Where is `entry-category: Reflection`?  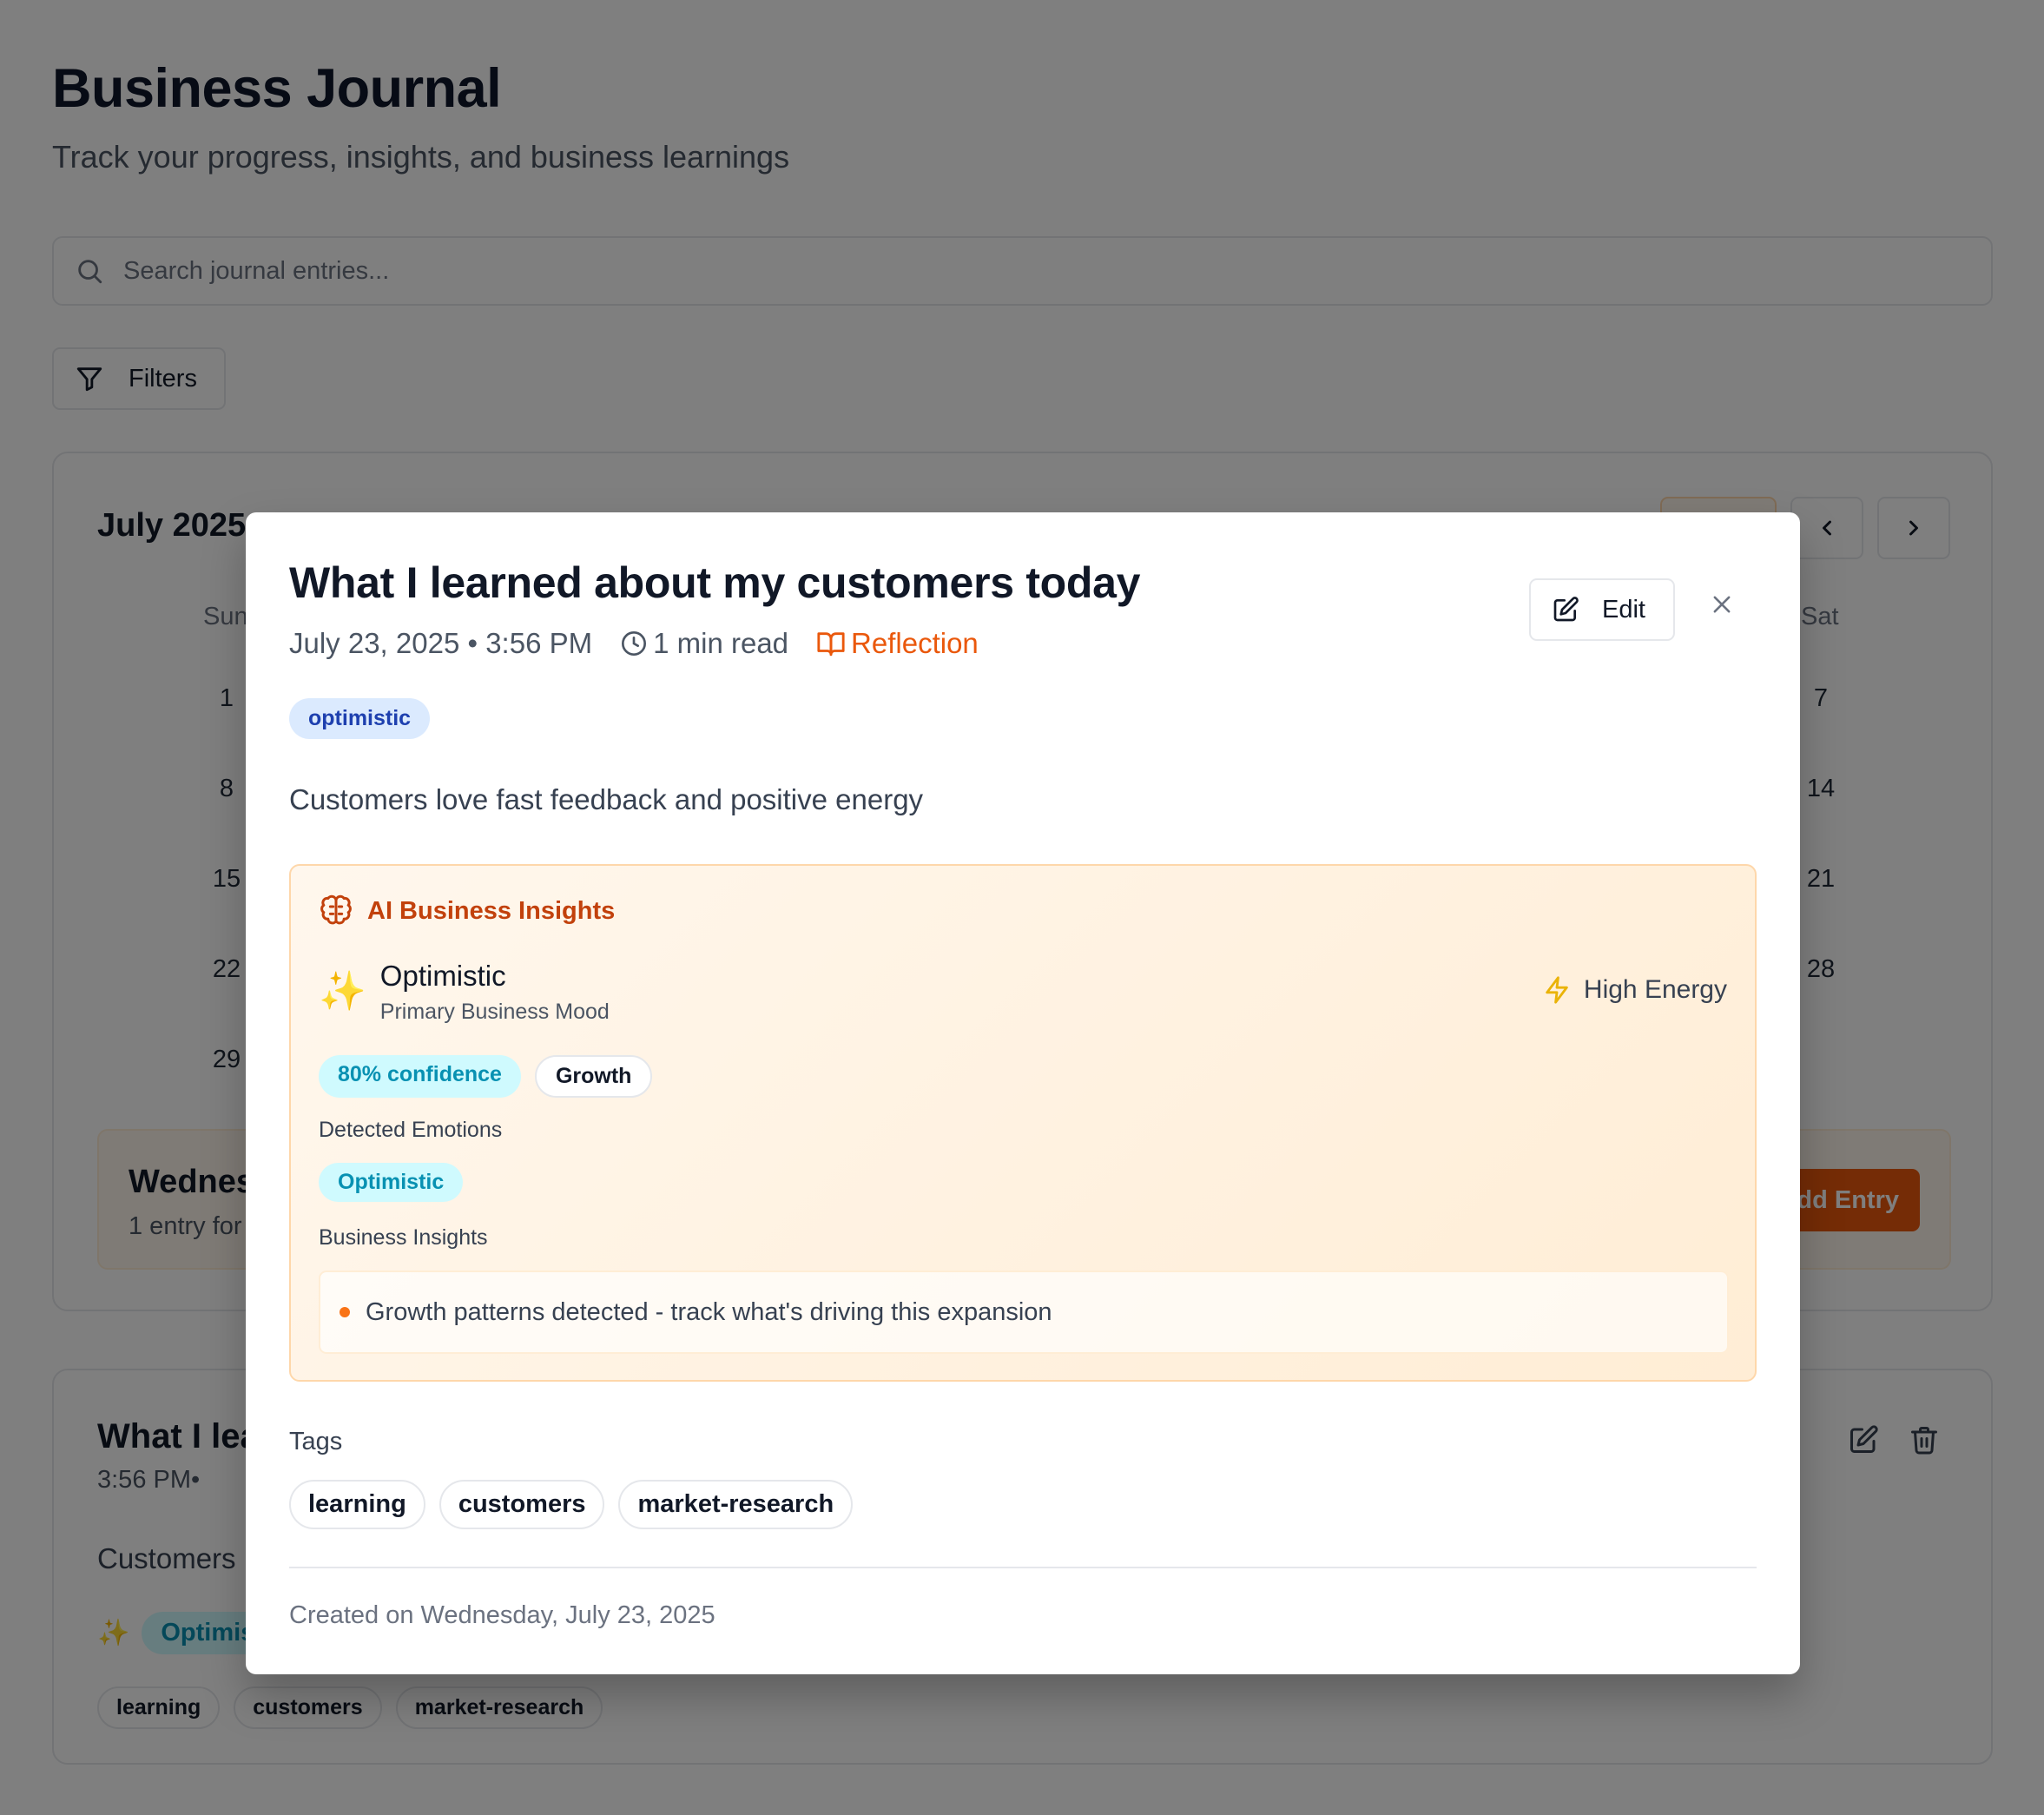
entry-category: Reflection is located at coordinates (915, 643).